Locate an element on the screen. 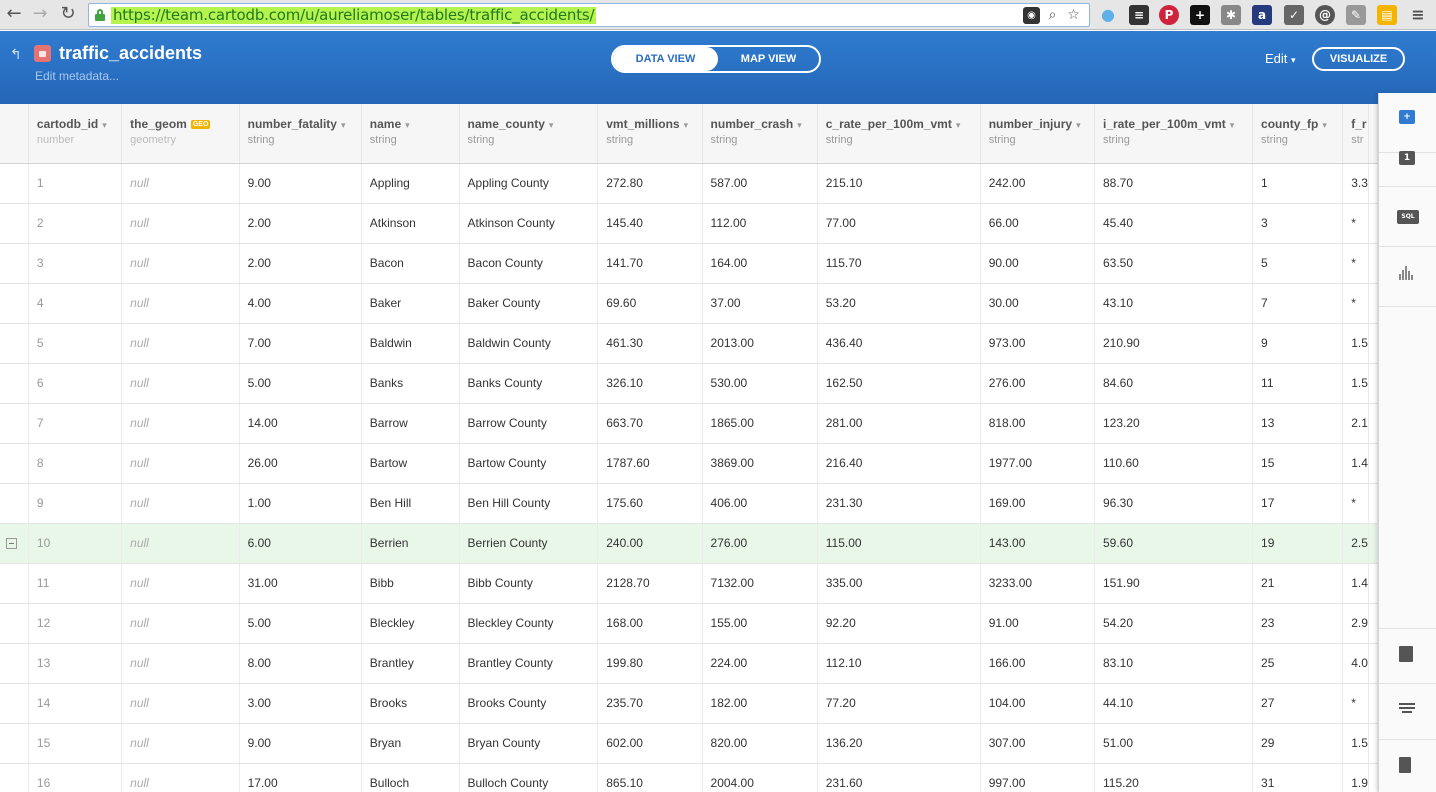  table-cell: 10 is located at coordinates (75, 543).